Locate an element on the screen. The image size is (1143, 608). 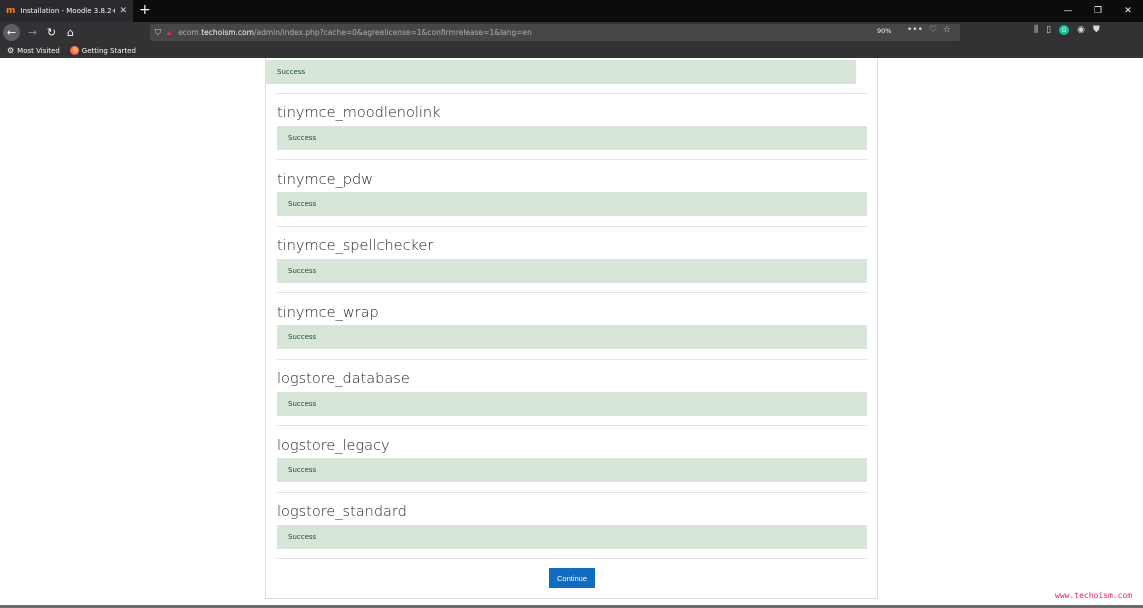
plugin-name: tinymce_spellchecker is located at coordinates (355, 246).